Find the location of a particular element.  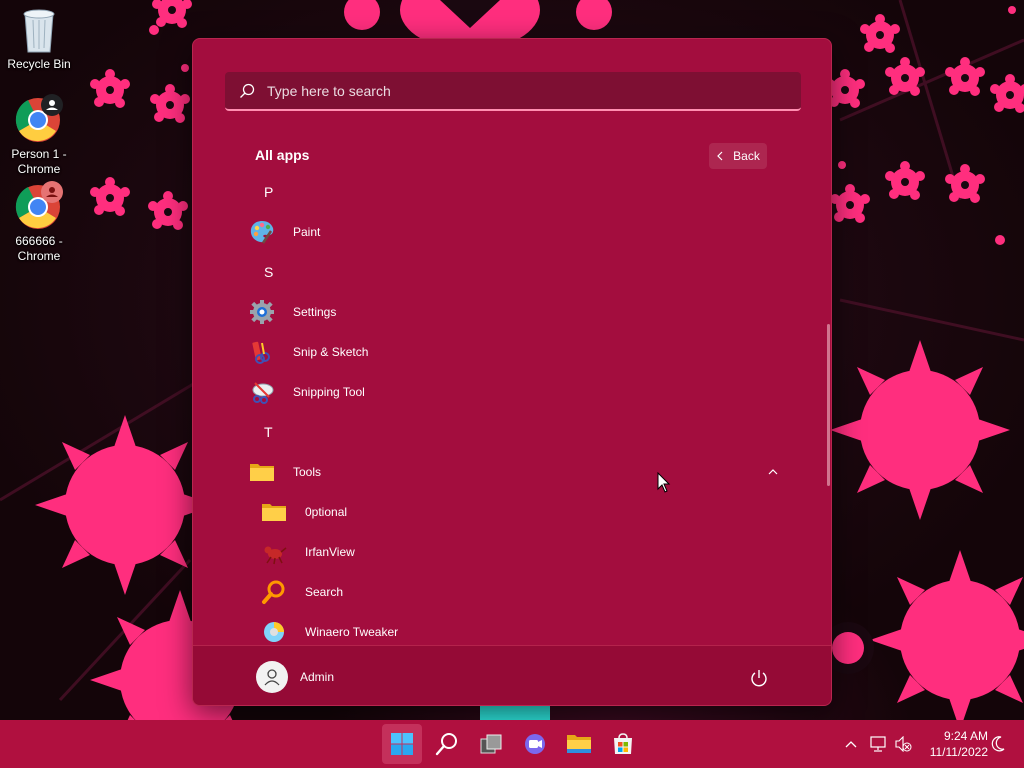

store-button is located at coordinates (623, 744).